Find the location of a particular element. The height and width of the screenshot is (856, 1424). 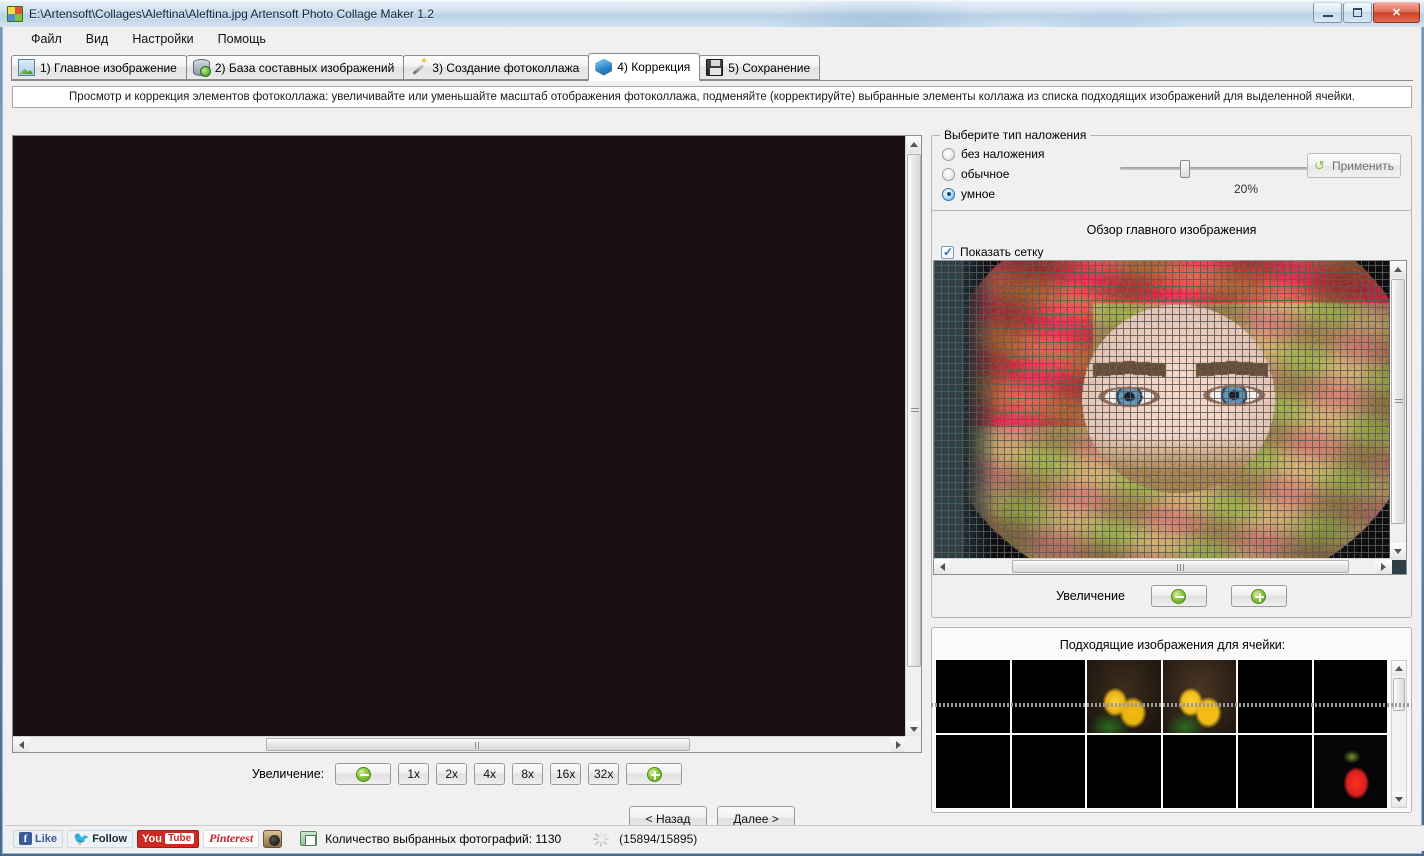

pinterest-button: Pinterest is located at coordinates (231, 838).